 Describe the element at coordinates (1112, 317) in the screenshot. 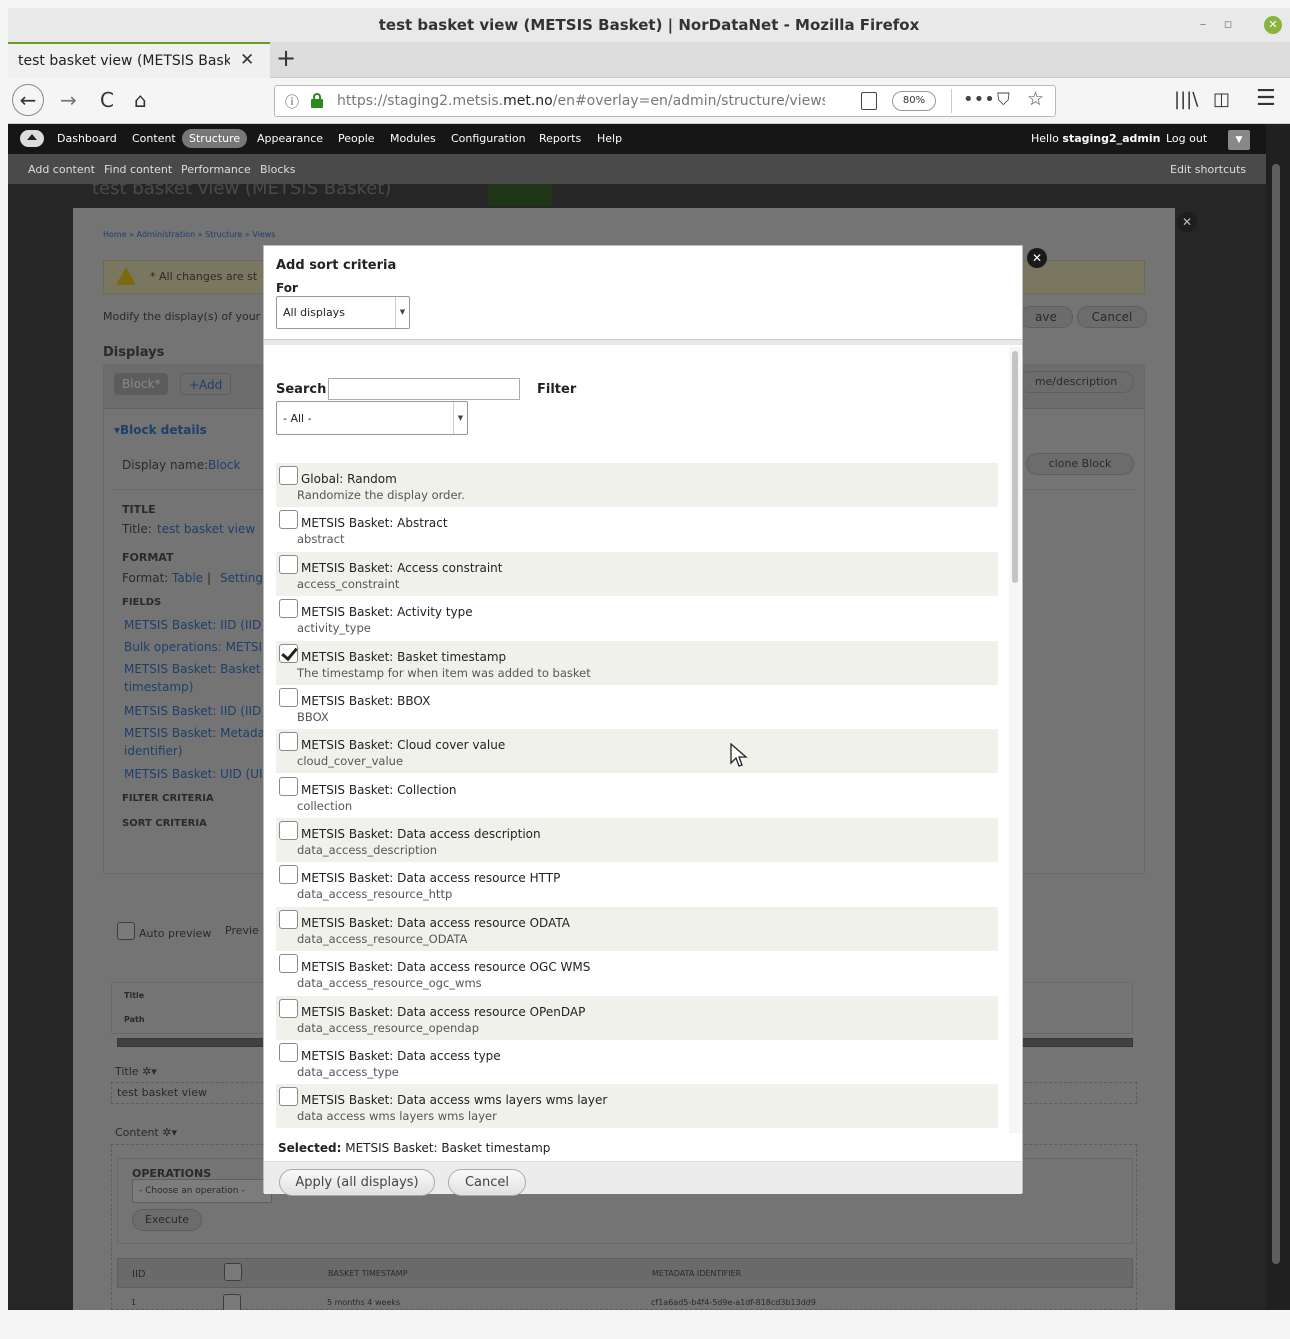

I see `cancel-view-button: Cancel` at that location.